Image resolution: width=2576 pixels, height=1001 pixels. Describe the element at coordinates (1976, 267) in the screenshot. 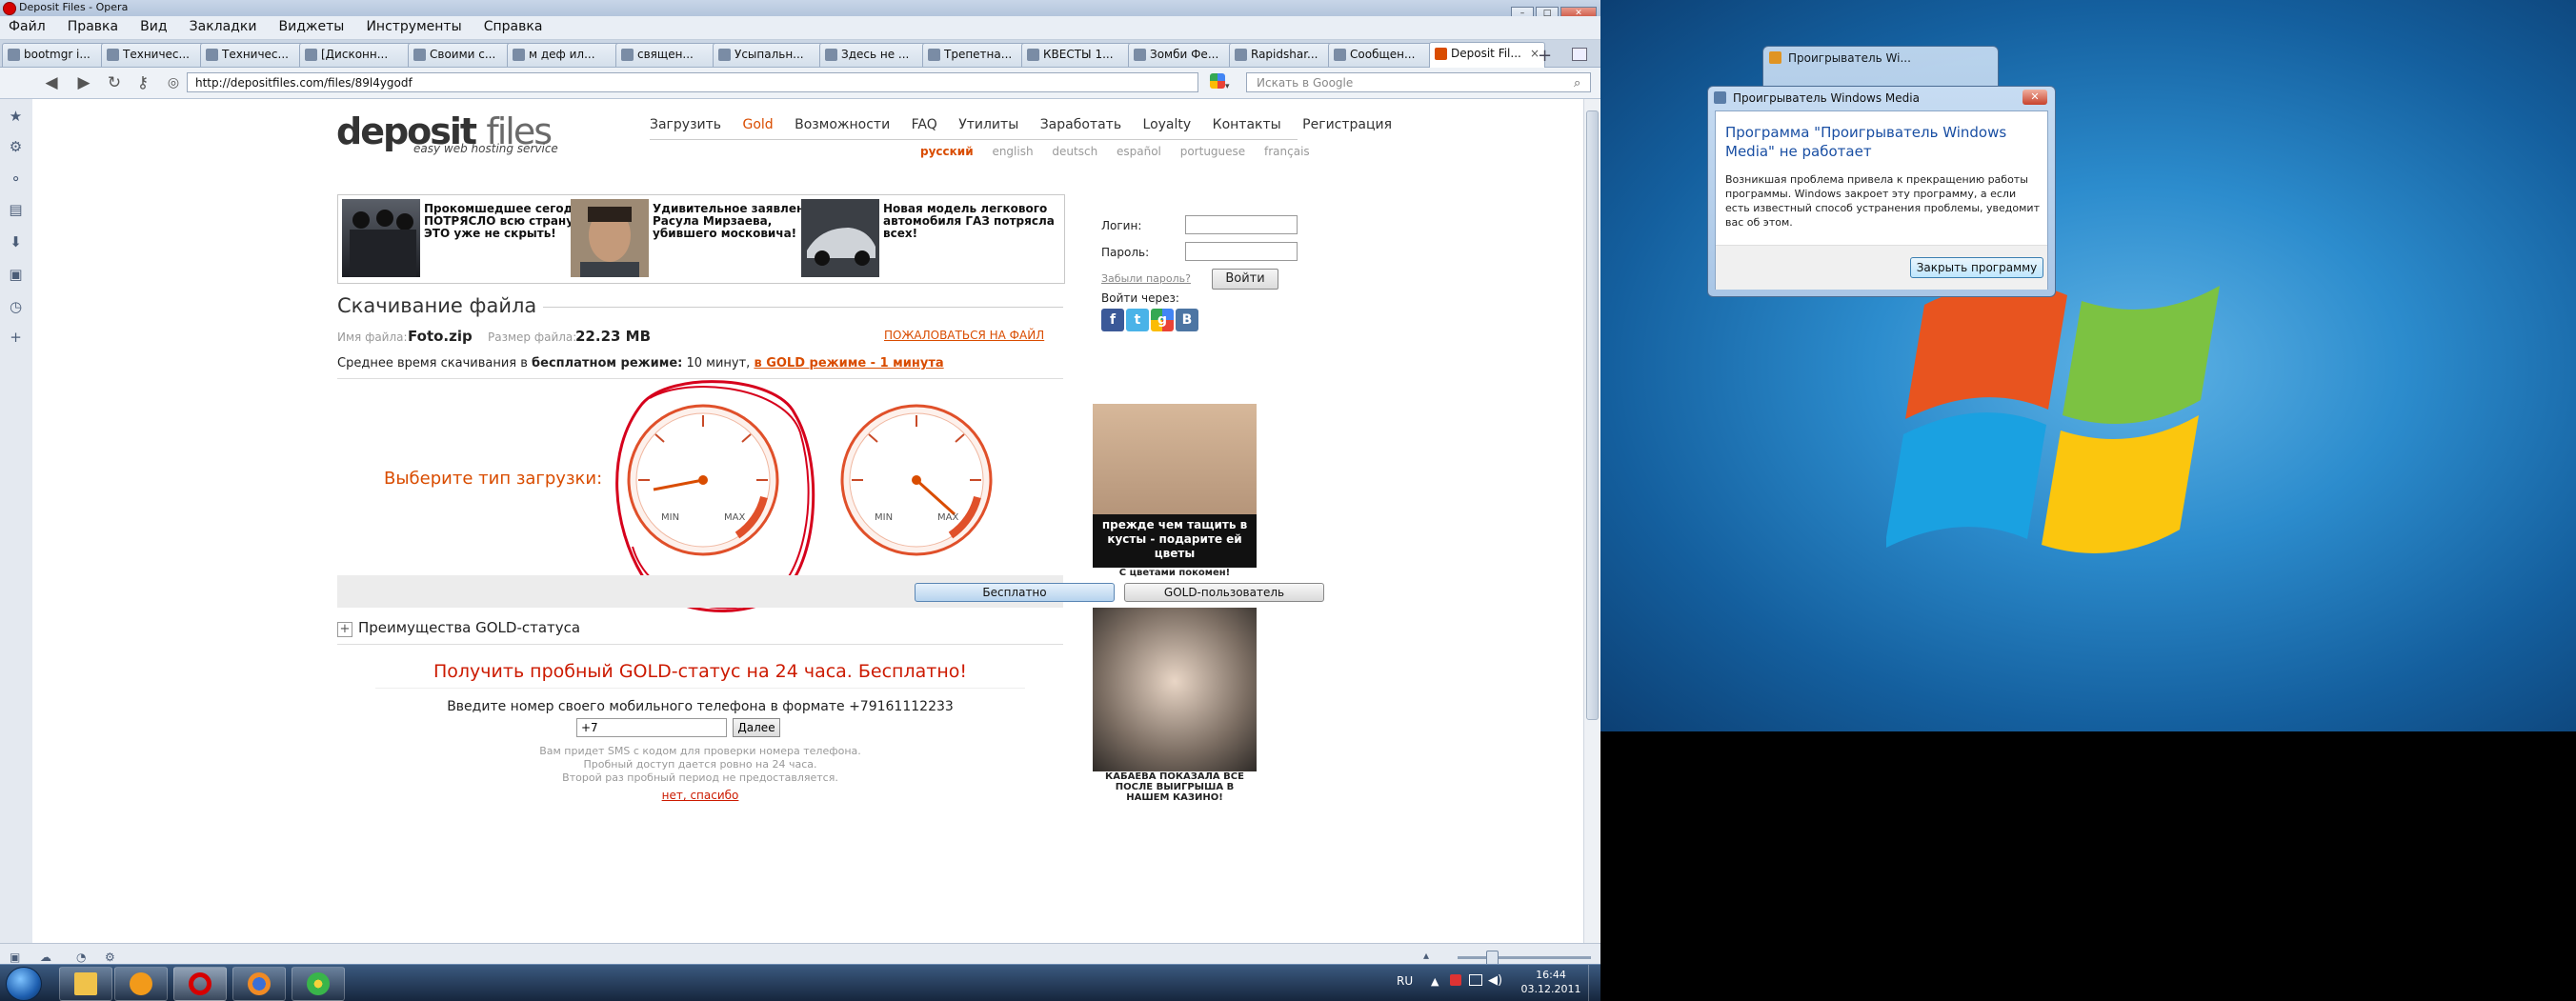

I see `close-program-button: Закрыть программу` at that location.